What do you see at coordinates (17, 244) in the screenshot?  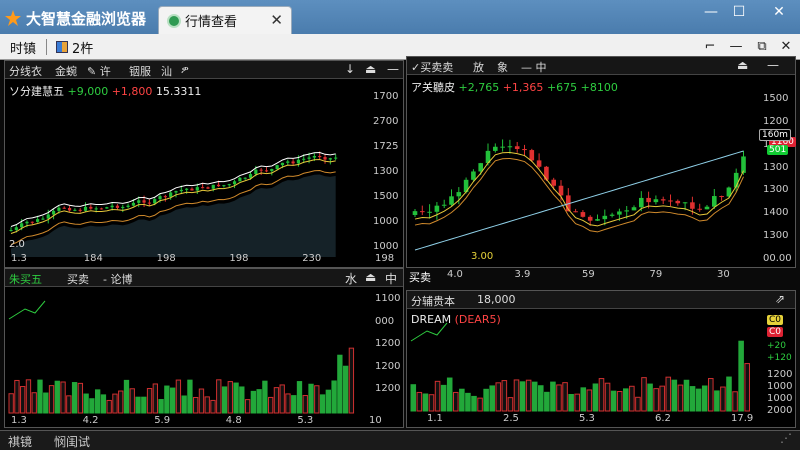 I see `bottom-left-label: 2.0` at bounding box center [17, 244].